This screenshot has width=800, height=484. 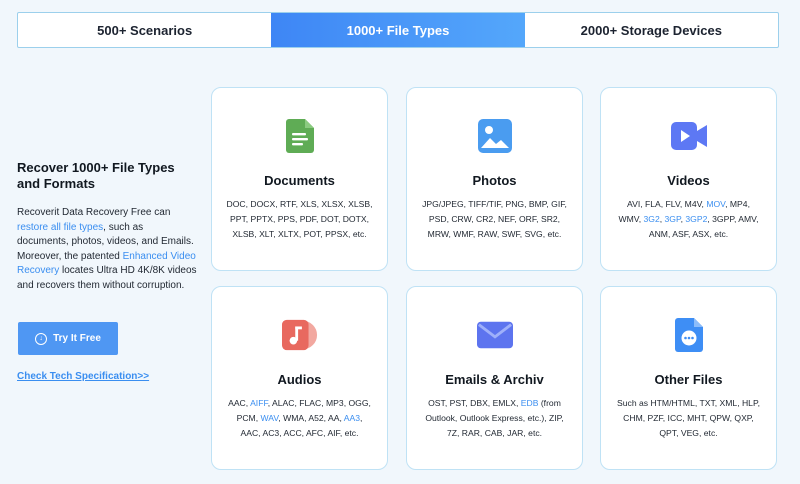 I want to click on try-it-free-button: ↓ Try It Free, so click(x=68, y=338).